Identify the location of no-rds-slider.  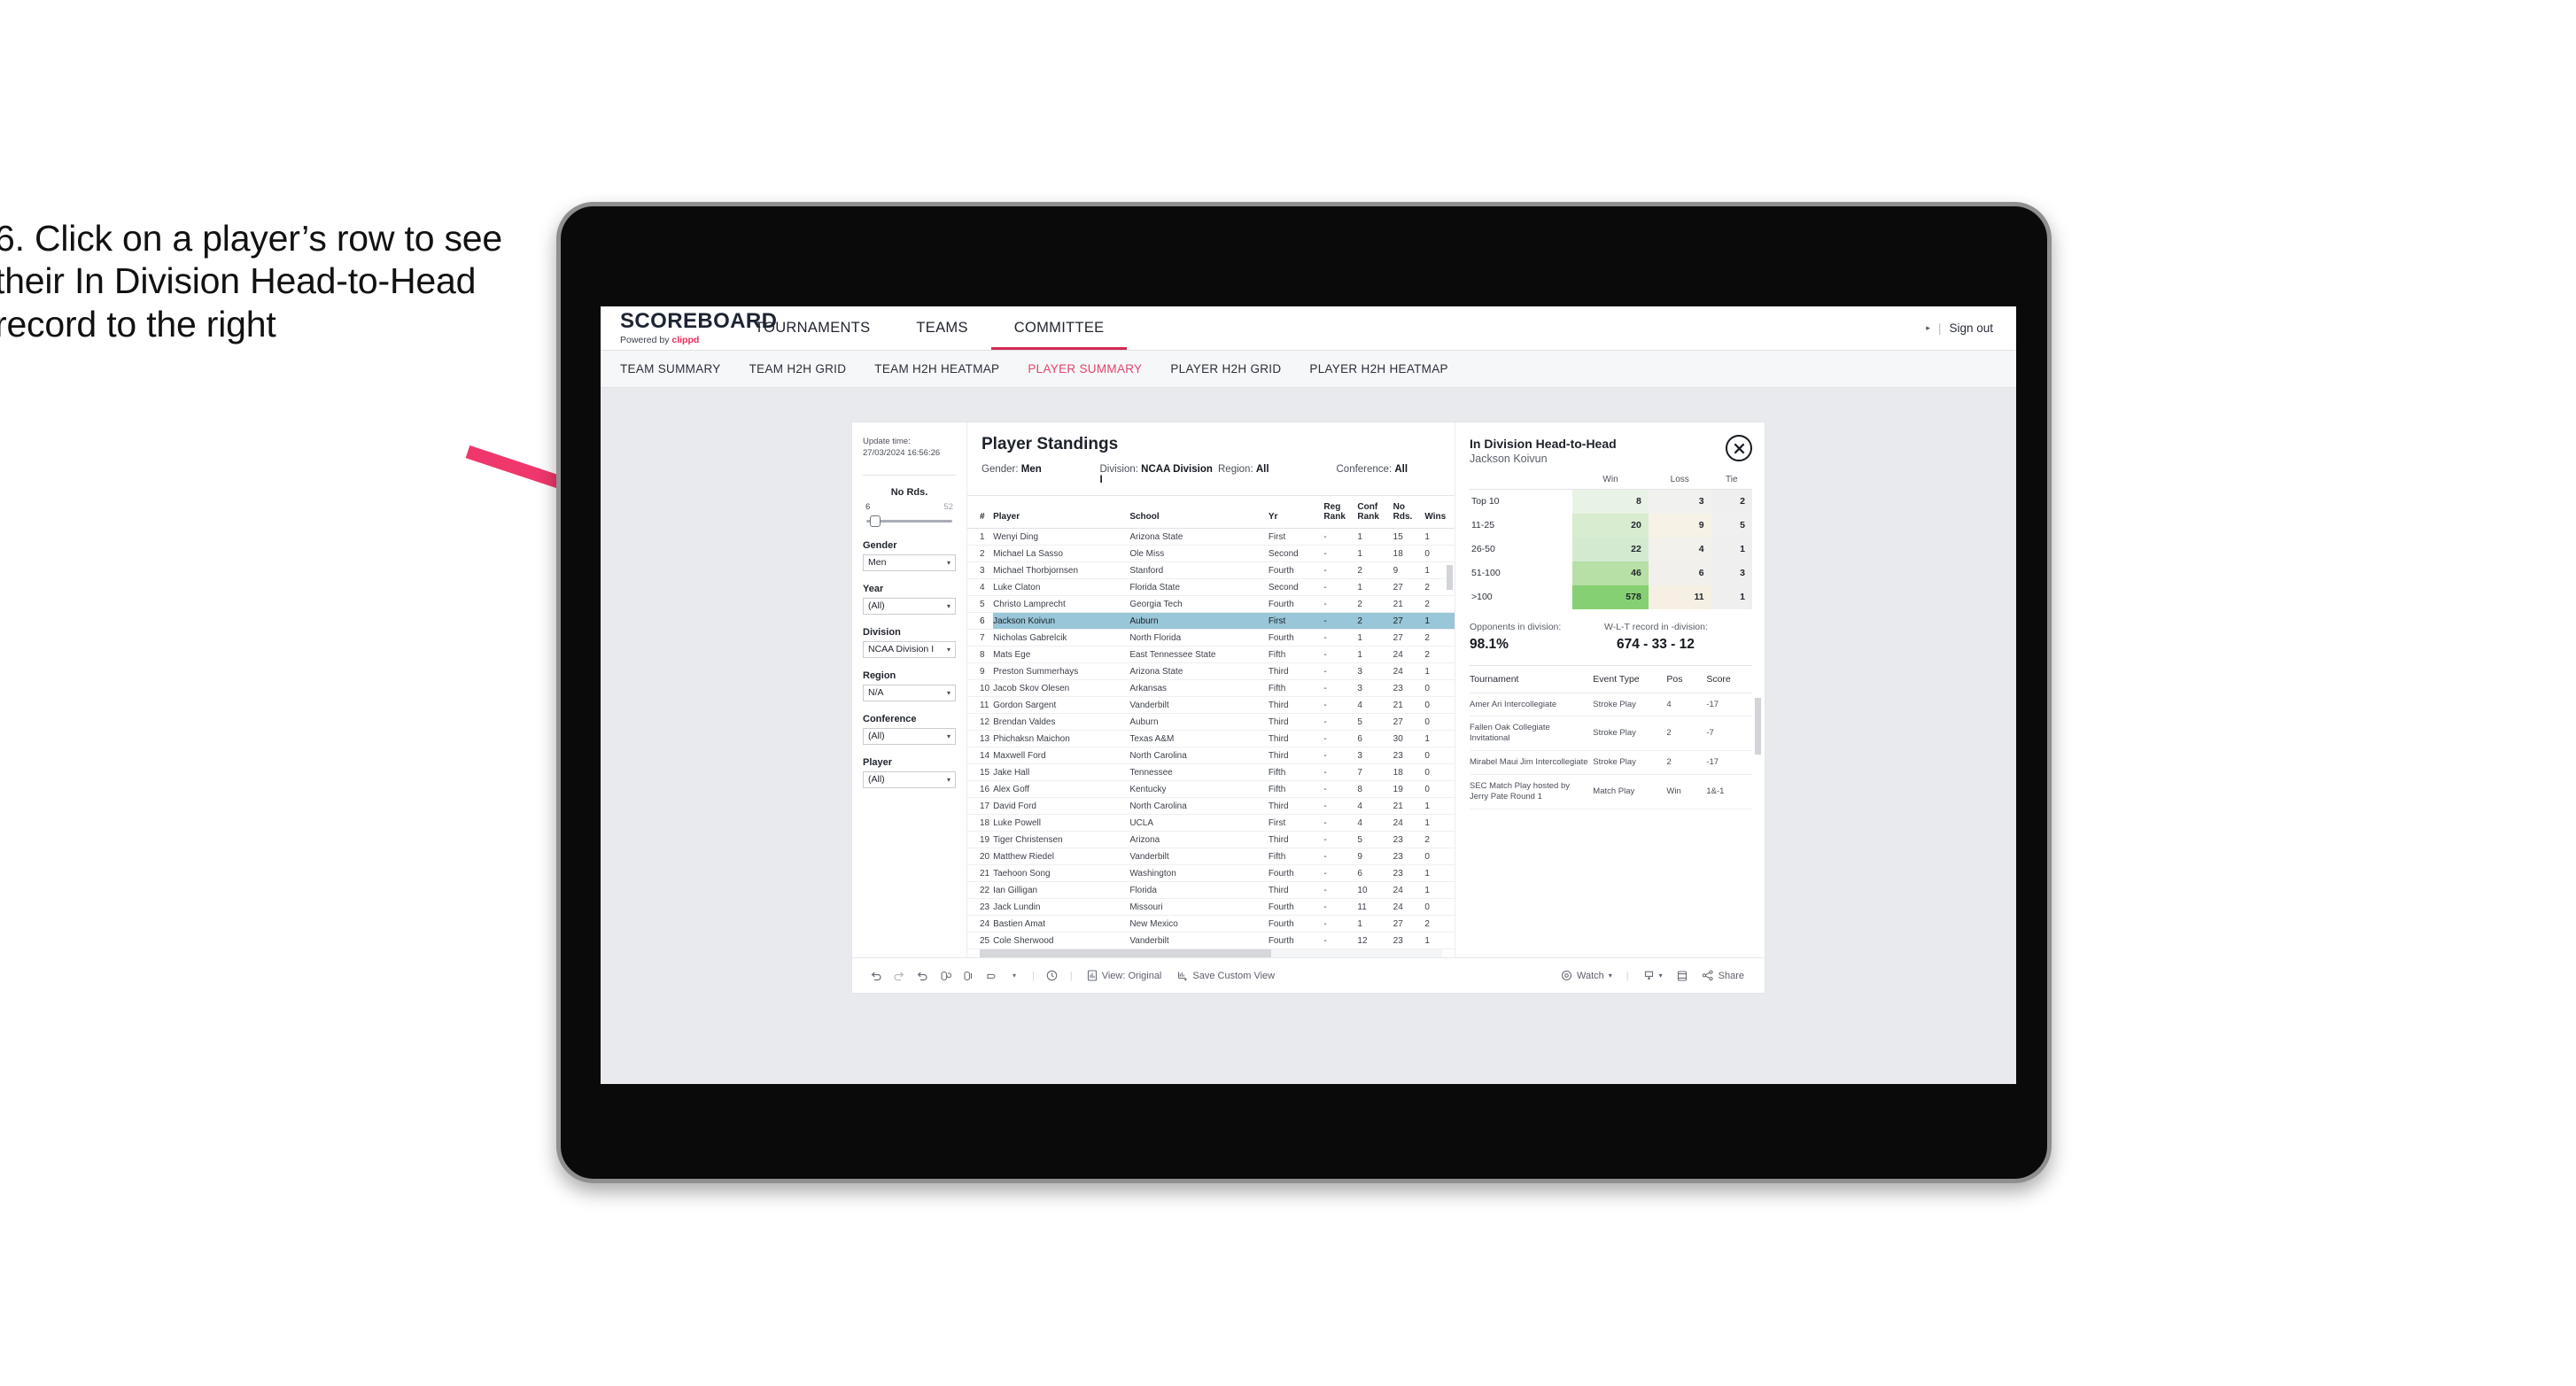
(909, 521).